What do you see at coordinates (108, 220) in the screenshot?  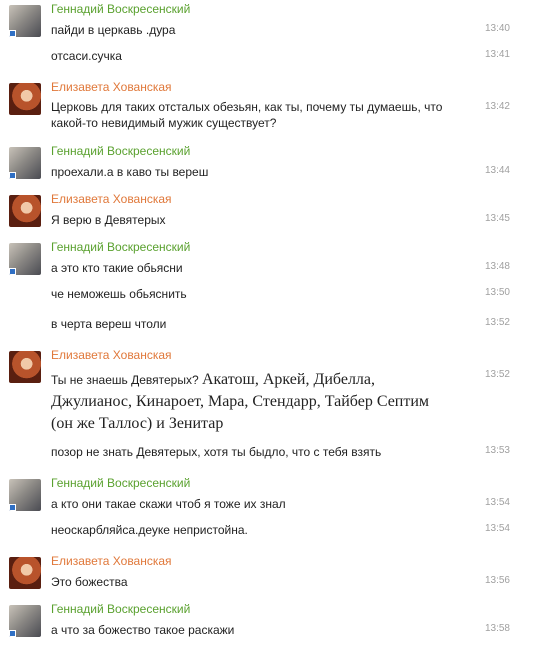 I see `message-text: Я верю в Девятерых` at bounding box center [108, 220].